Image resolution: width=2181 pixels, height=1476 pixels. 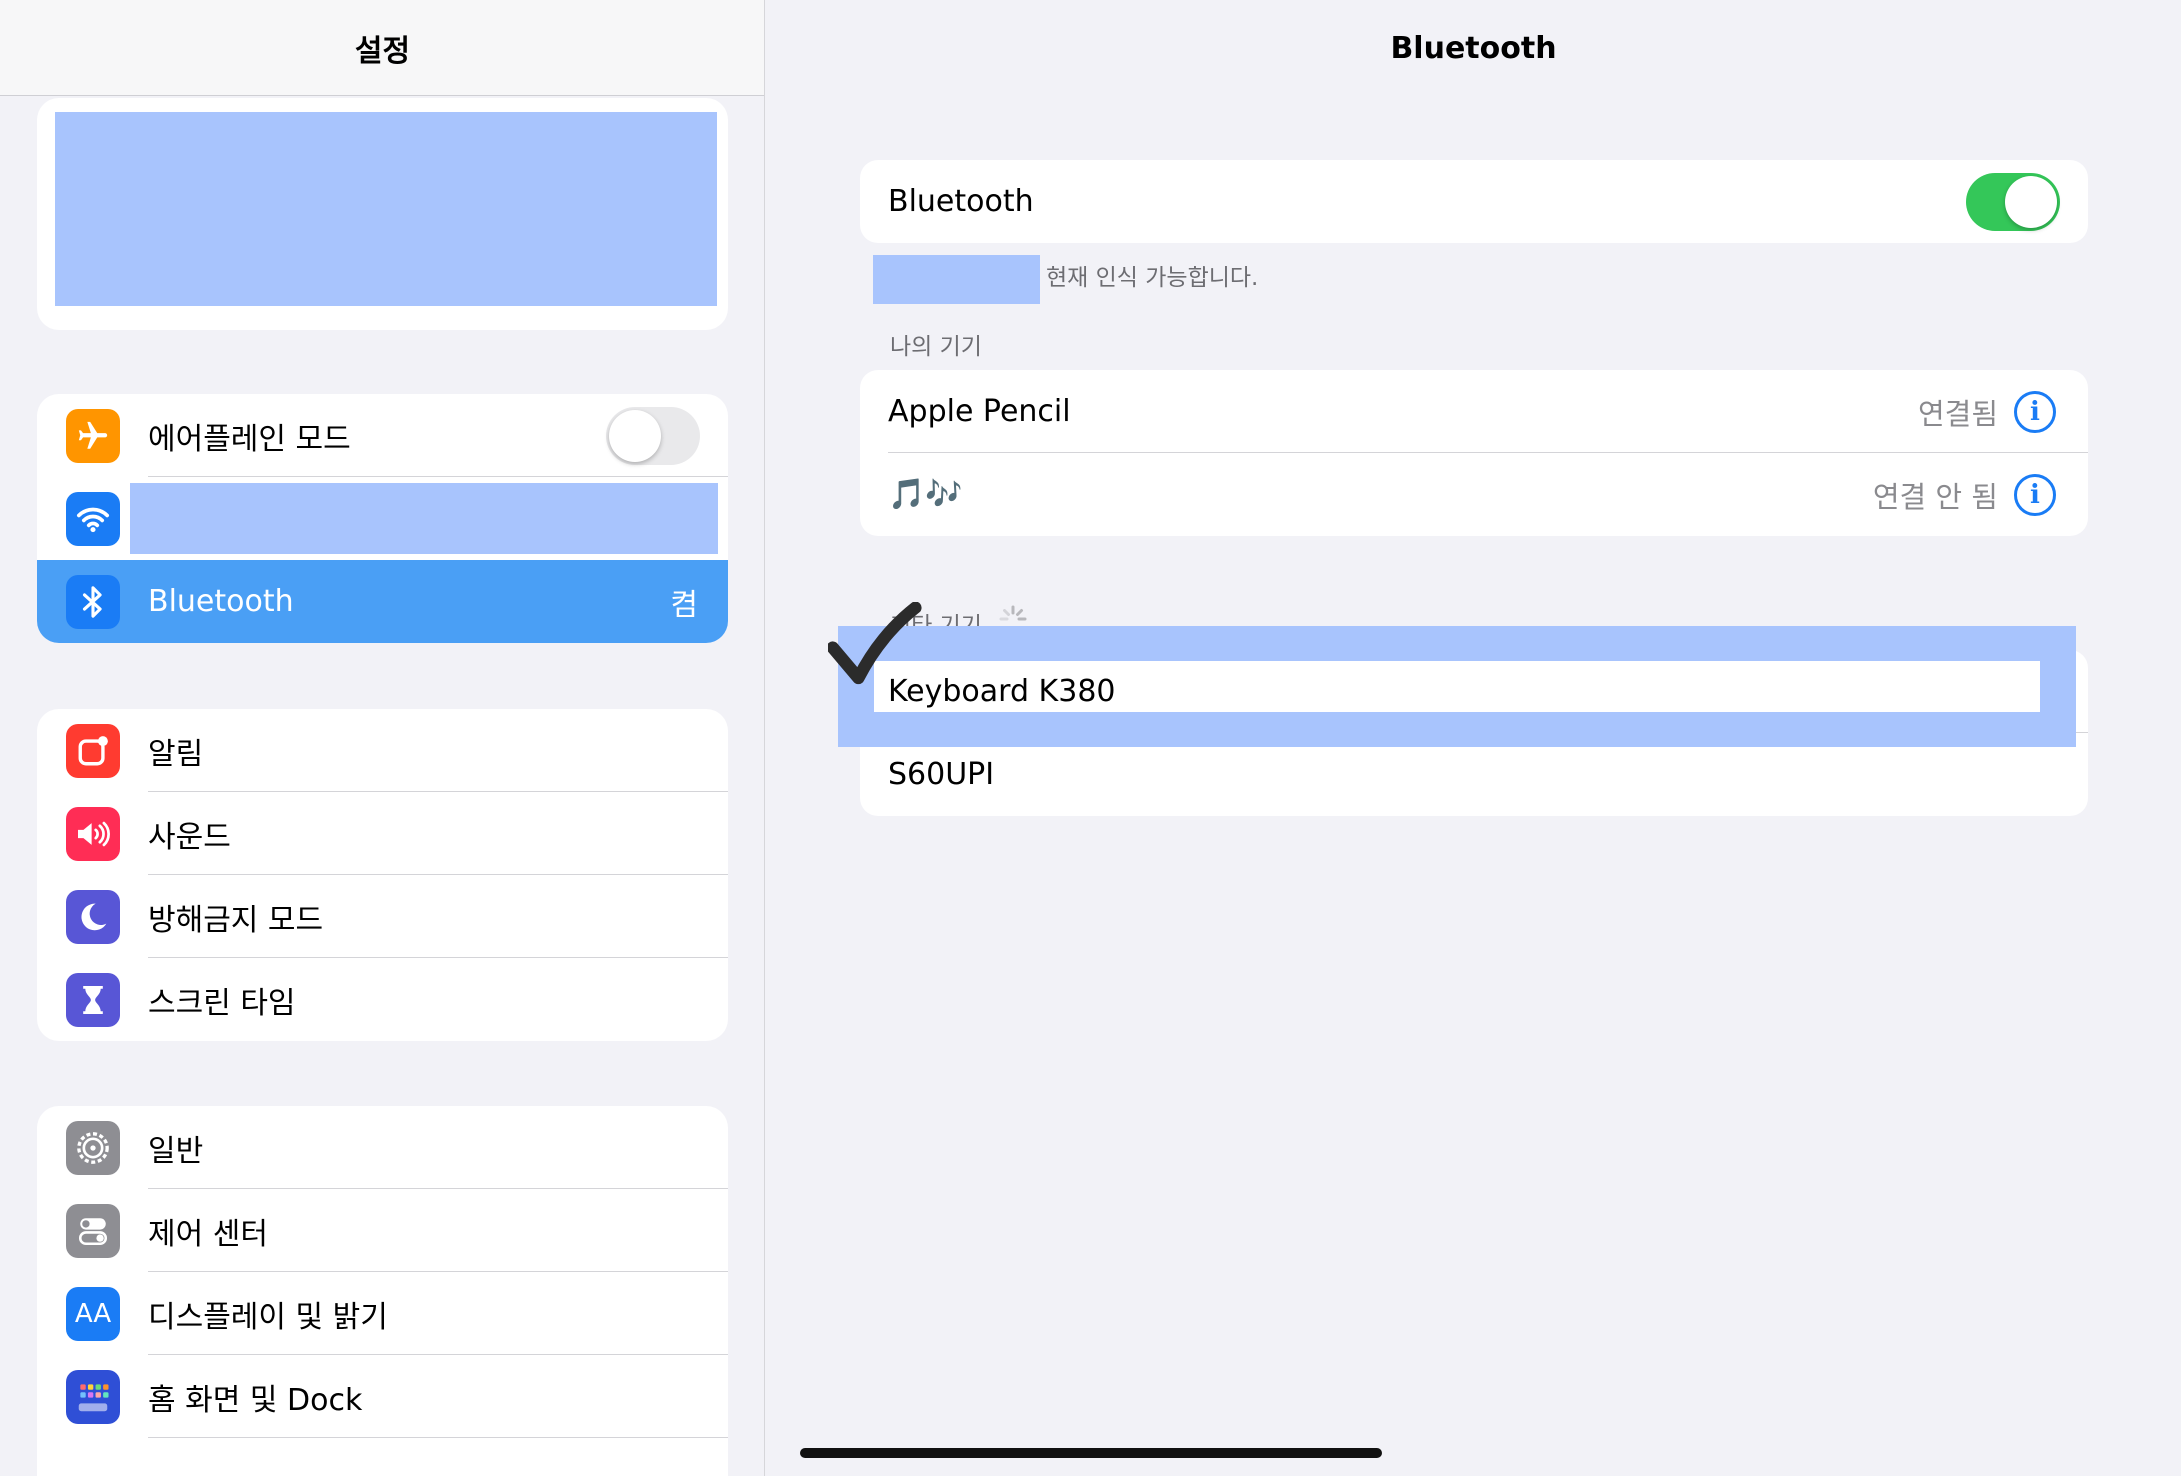 What do you see at coordinates (382, 1396) in the screenshot?
I see `sidebar-item-home-screen-dock: 홈 화면 및 Dock` at bounding box center [382, 1396].